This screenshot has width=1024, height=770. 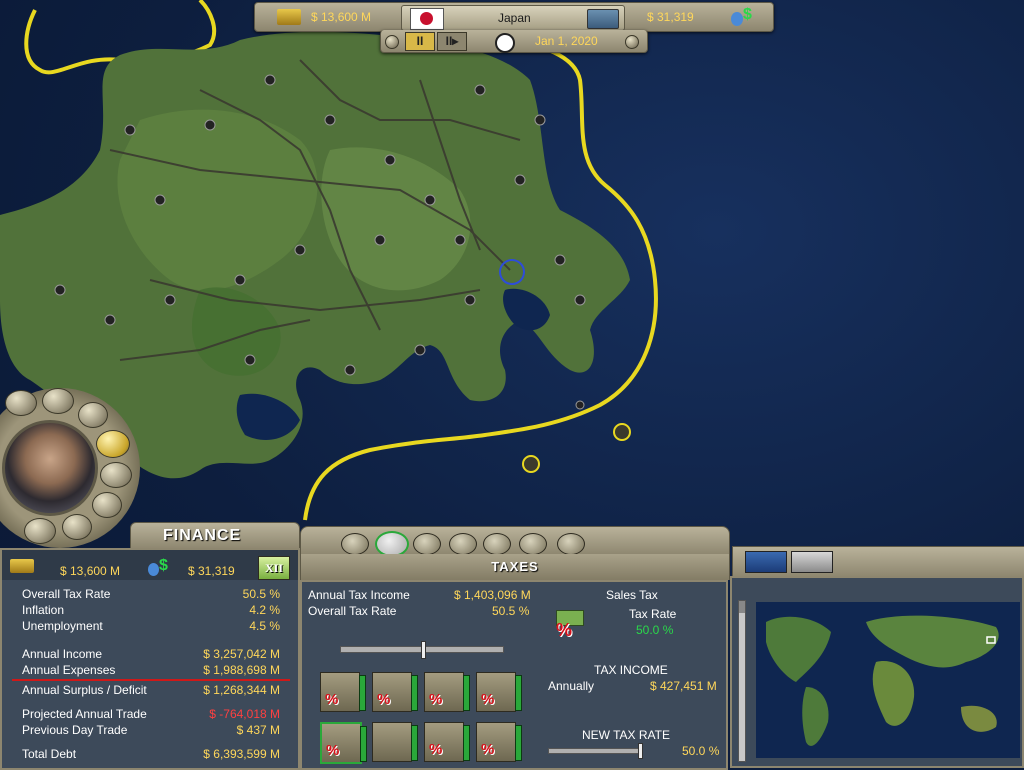 What do you see at coordinates (241, 654) in the screenshot?
I see `row-value: $ 3,257,042 M` at bounding box center [241, 654].